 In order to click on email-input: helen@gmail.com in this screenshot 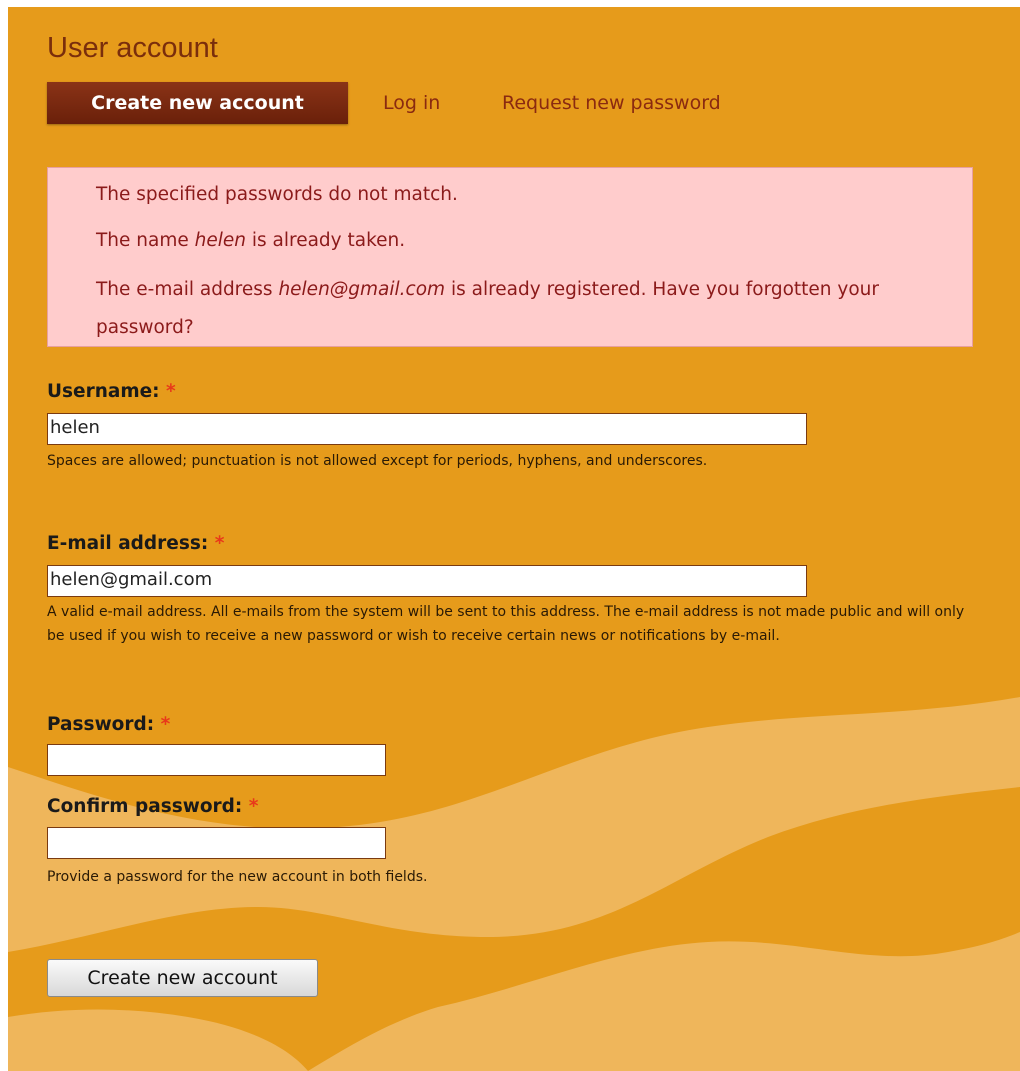, I will do `click(427, 581)`.